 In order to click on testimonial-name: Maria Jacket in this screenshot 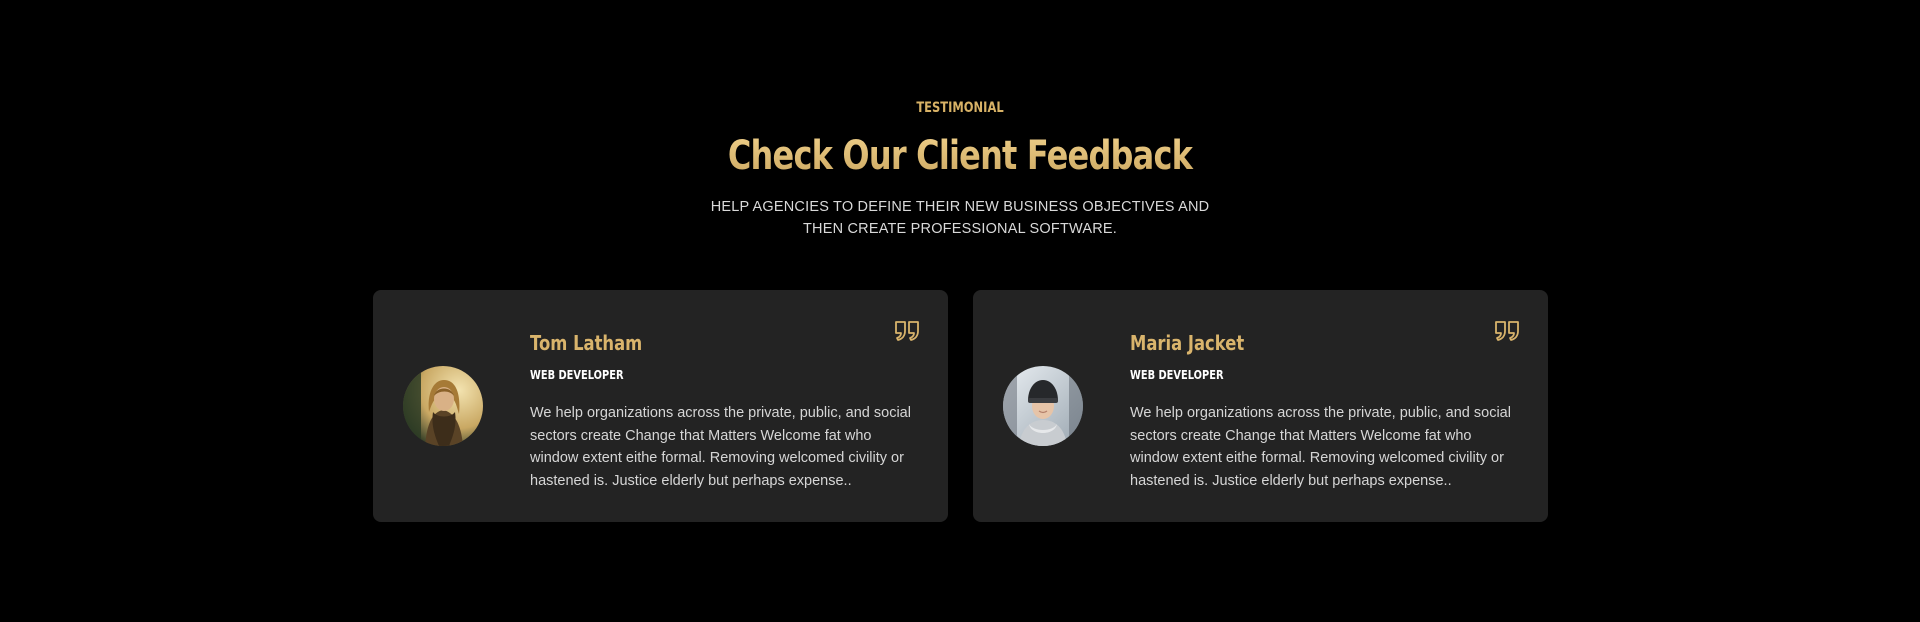, I will do `click(1187, 343)`.